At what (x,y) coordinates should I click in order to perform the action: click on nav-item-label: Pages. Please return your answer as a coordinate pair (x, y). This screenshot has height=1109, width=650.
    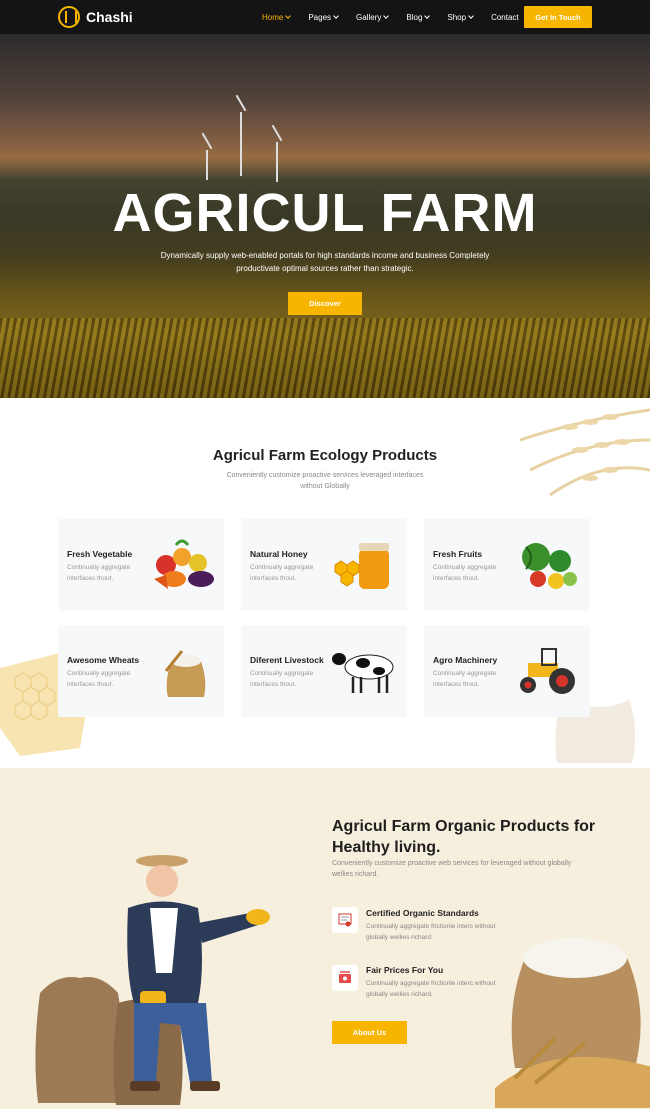
    Looking at the image, I should click on (320, 17).